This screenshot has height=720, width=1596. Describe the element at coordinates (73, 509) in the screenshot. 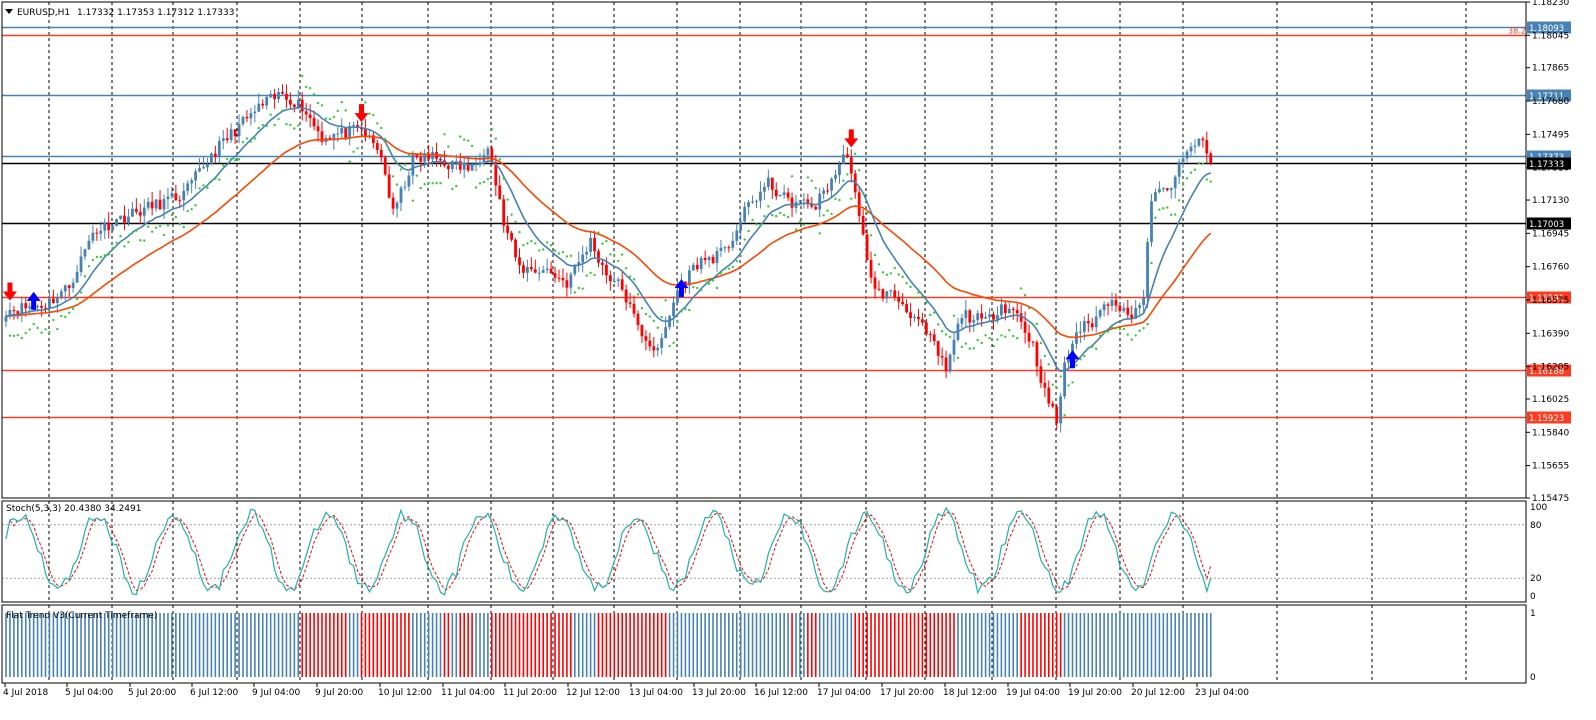

I see `stoch-indicator-title: Stoch(5,3,3) 20.4380 34.2491` at that location.